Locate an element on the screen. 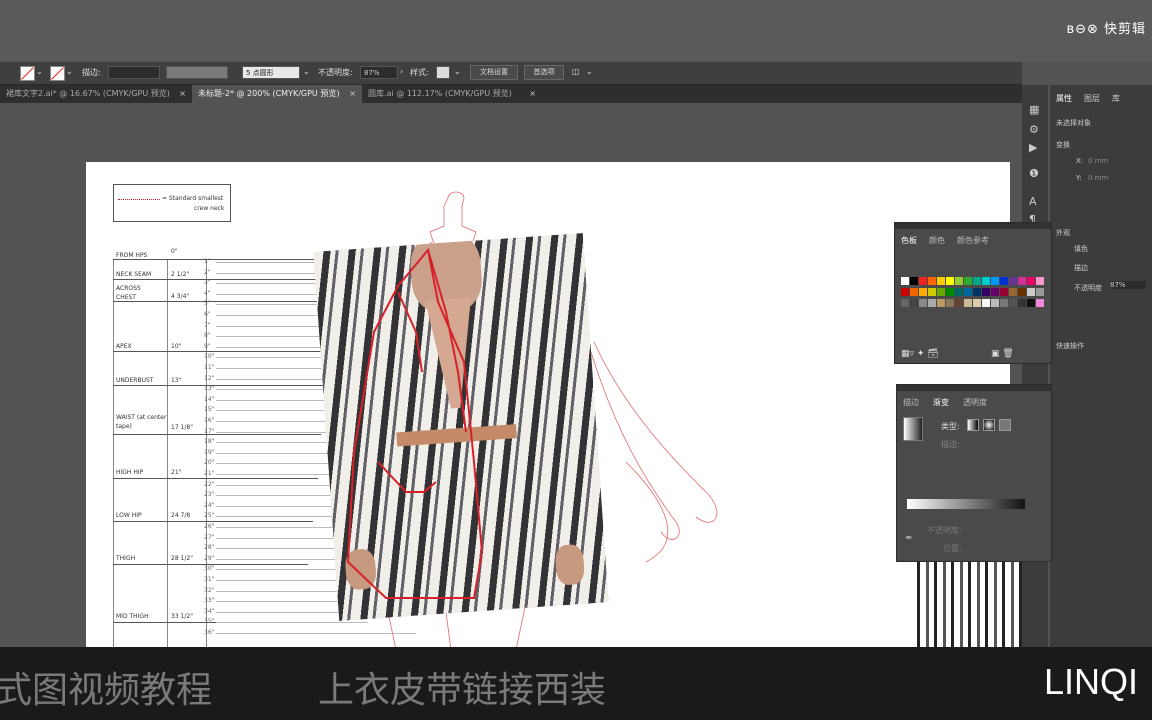 The height and width of the screenshot is (720, 1152). tab-document-3: 圆库.ai @ 112.17% (CMYK/GPU 预览) × is located at coordinates (452, 94).